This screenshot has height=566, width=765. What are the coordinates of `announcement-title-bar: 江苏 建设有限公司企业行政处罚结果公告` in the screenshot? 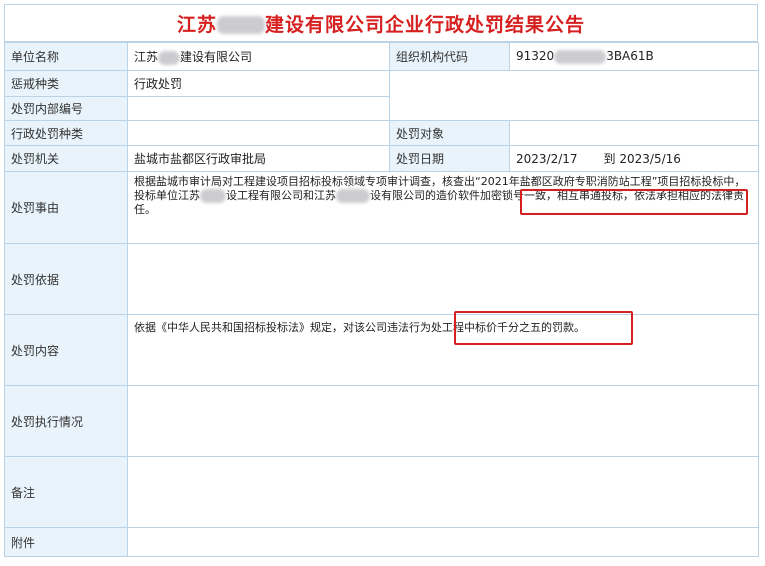 It's located at (381, 23).